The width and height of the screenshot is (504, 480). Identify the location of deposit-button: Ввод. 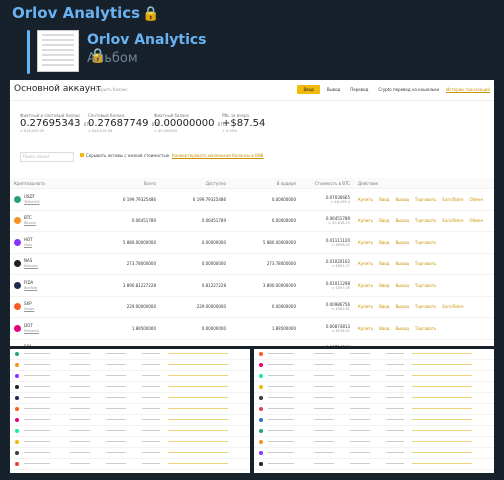
(308, 89).